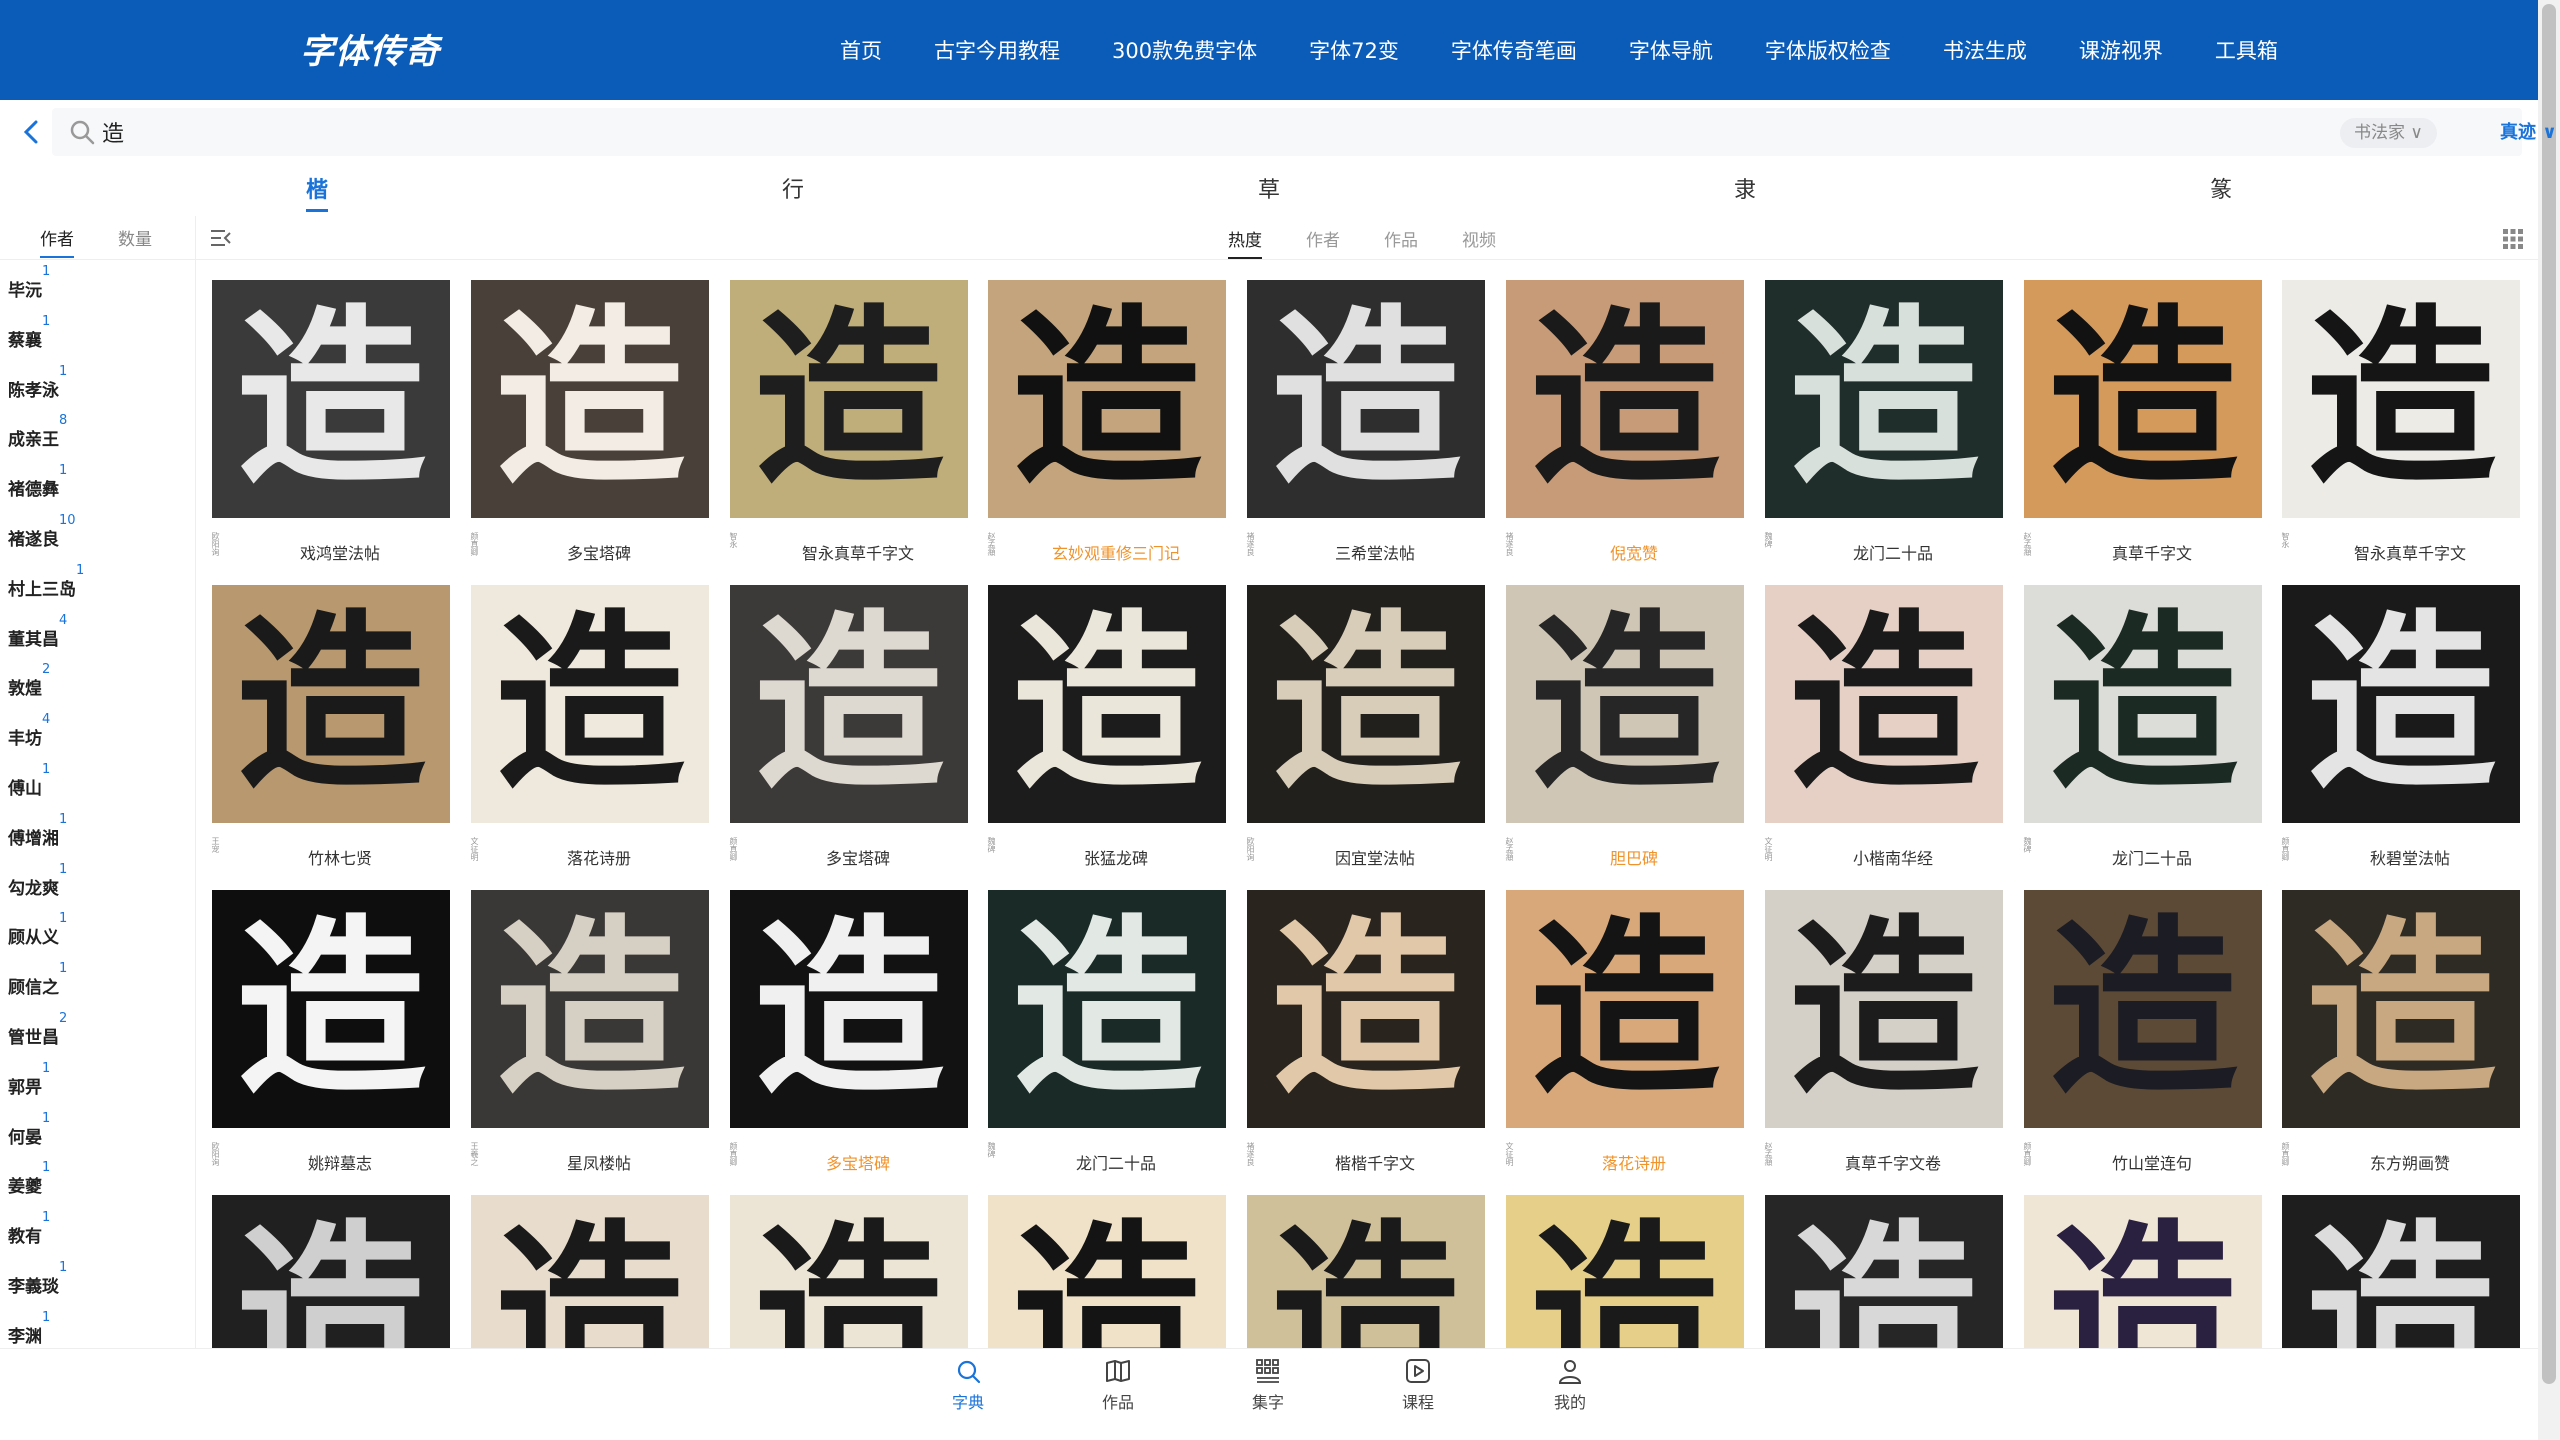 This screenshot has width=2560, height=1440. What do you see at coordinates (1184, 50) in the screenshot?
I see `nav-item: 300款免费字体` at bounding box center [1184, 50].